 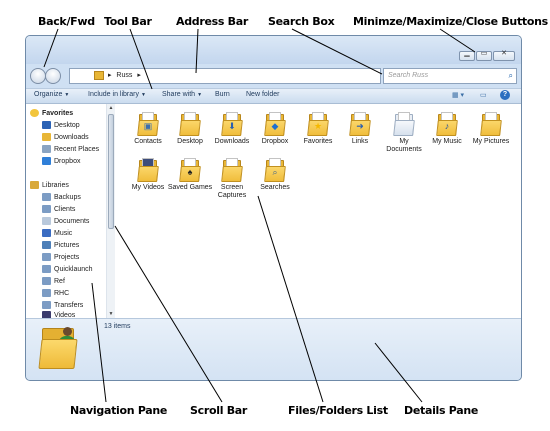 What do you see at coordinates (467, 55) in the screenshot?
I see `minimize-button: ▁` at bounding box center [467, 55].